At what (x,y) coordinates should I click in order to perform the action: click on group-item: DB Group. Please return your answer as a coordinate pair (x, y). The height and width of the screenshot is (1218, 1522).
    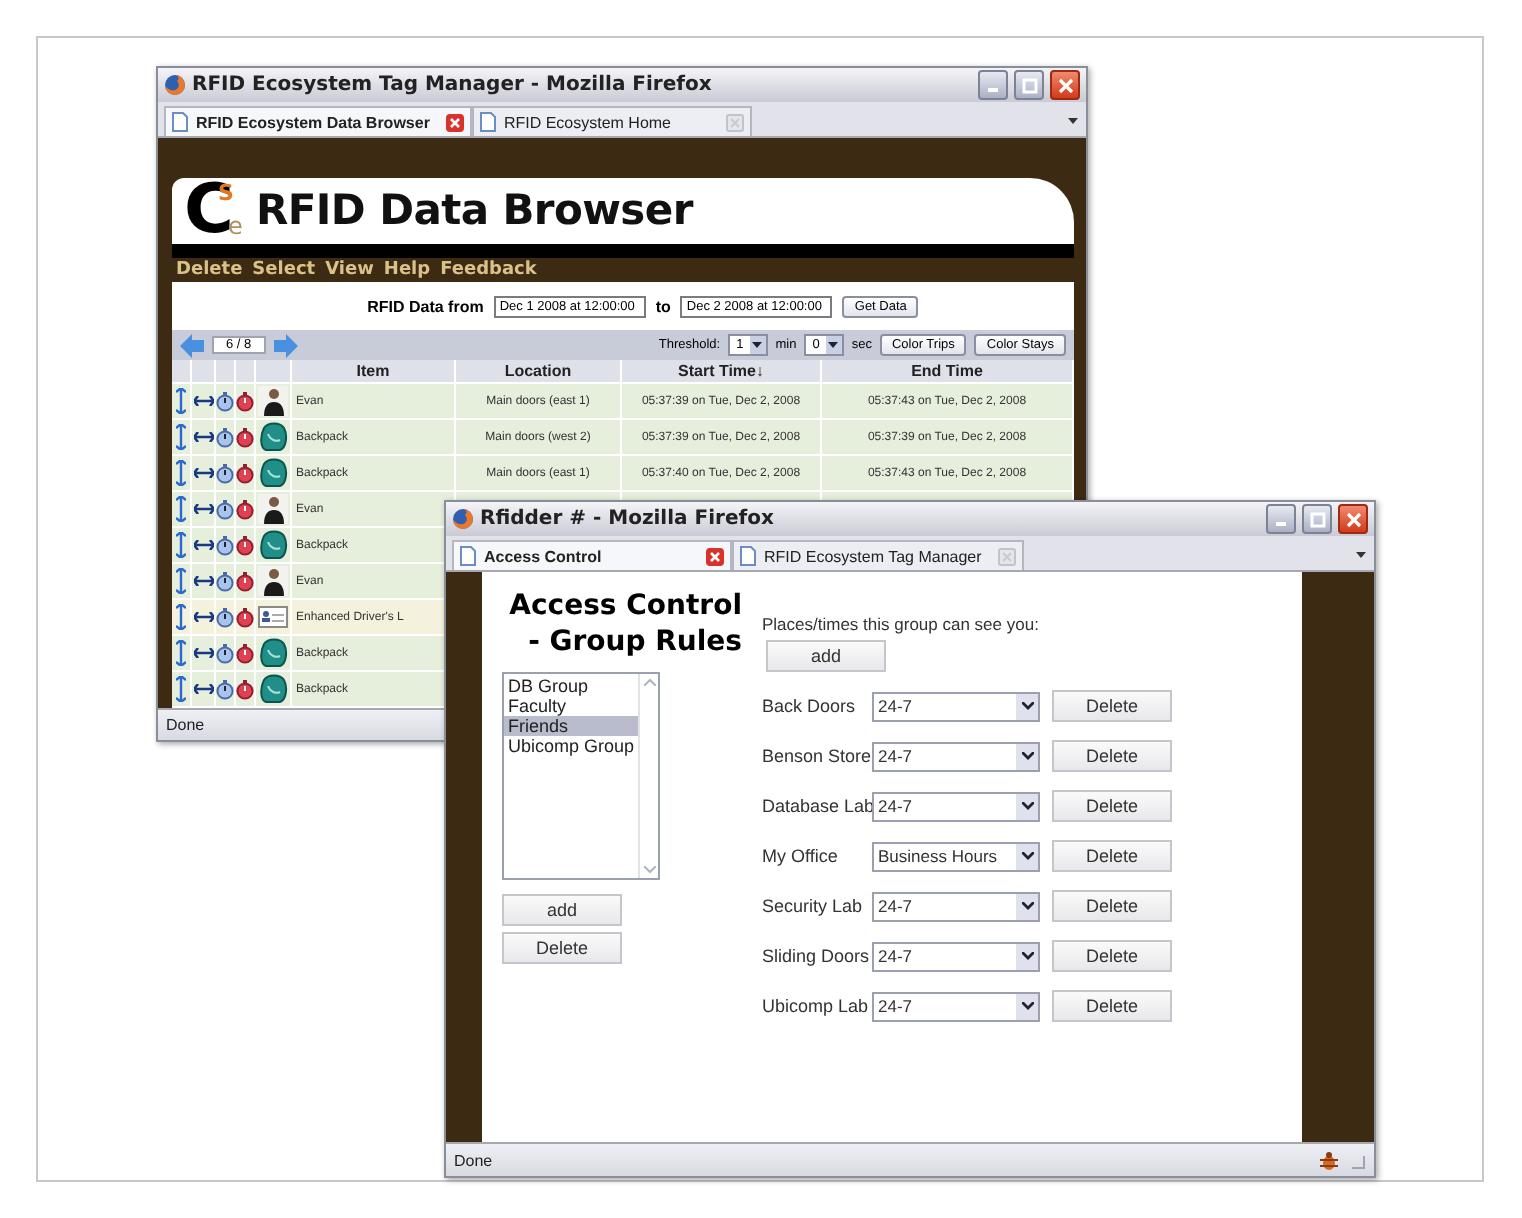
    Looking at the image, I should click on (571, 686).